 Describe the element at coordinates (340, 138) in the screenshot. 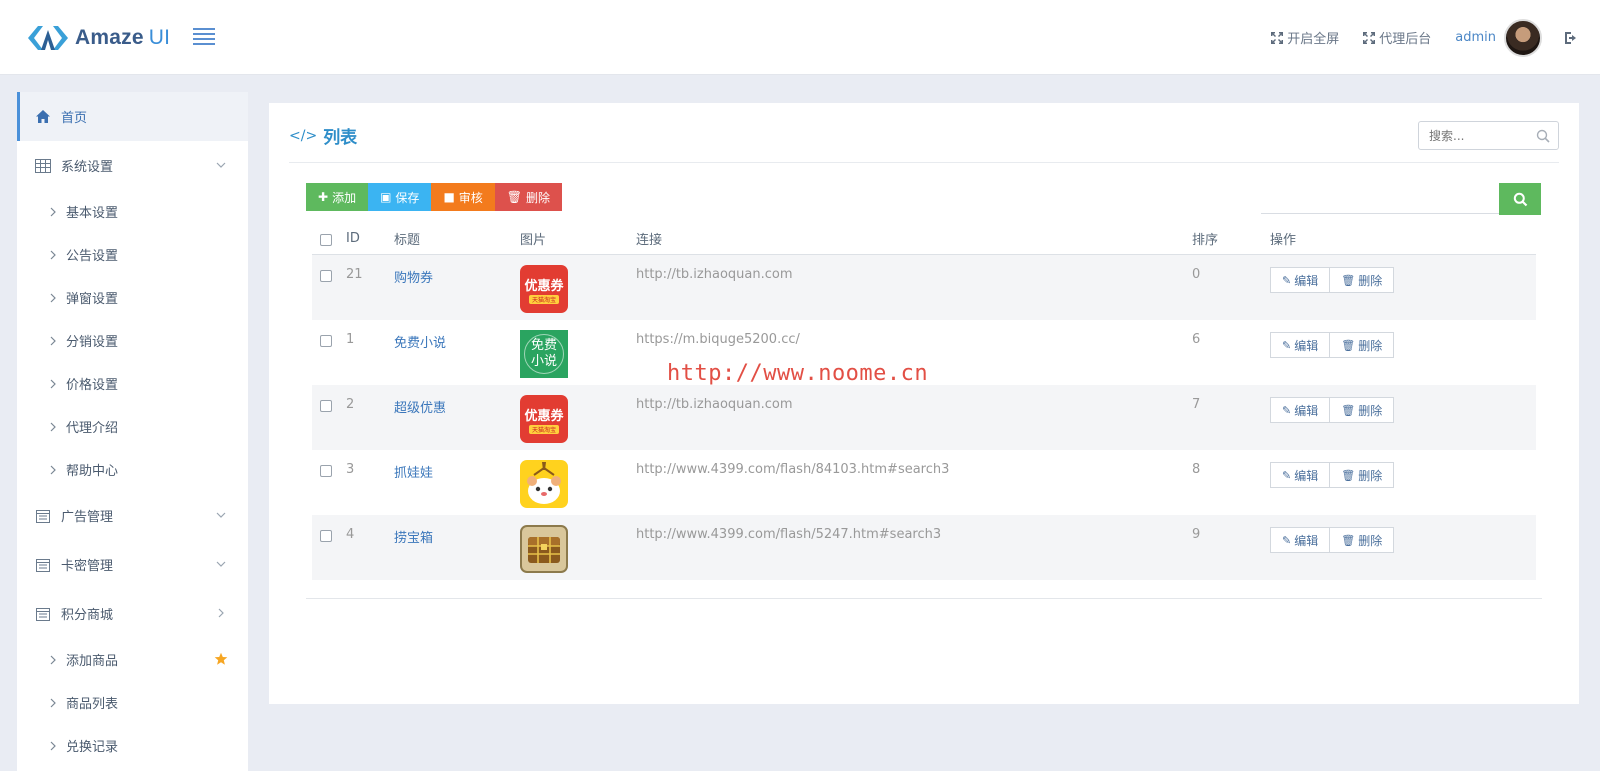

I see `page-title-text: 列表` at that location.